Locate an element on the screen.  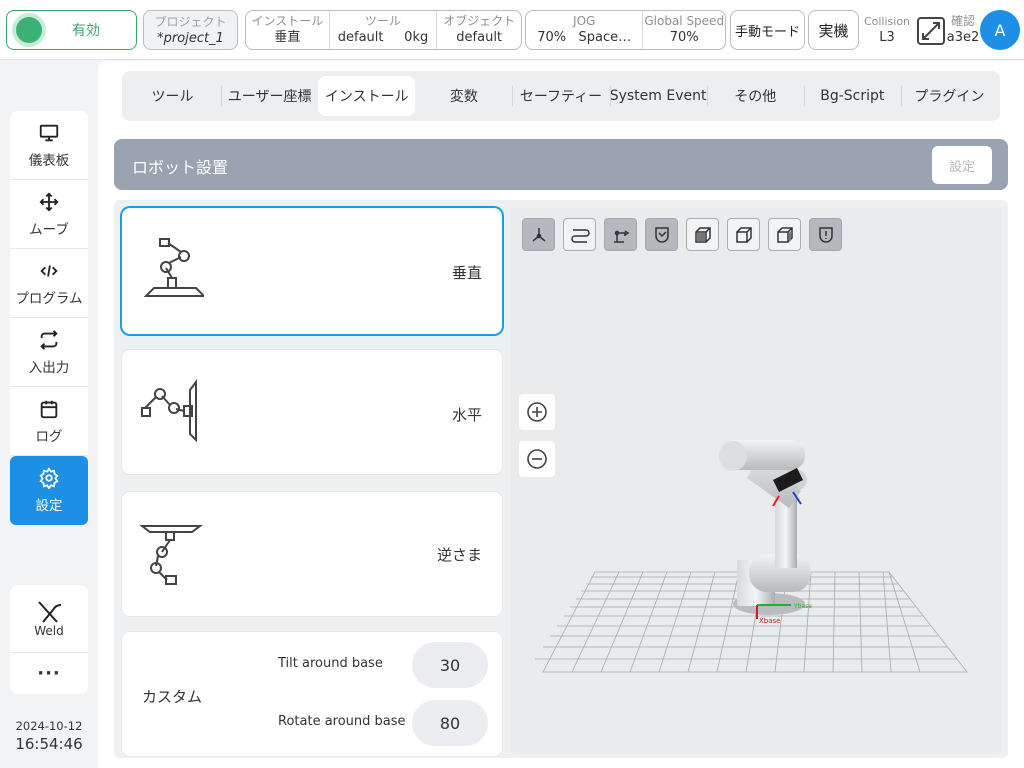
confirm-value: a3e2 is located at coordinates (963, 37).